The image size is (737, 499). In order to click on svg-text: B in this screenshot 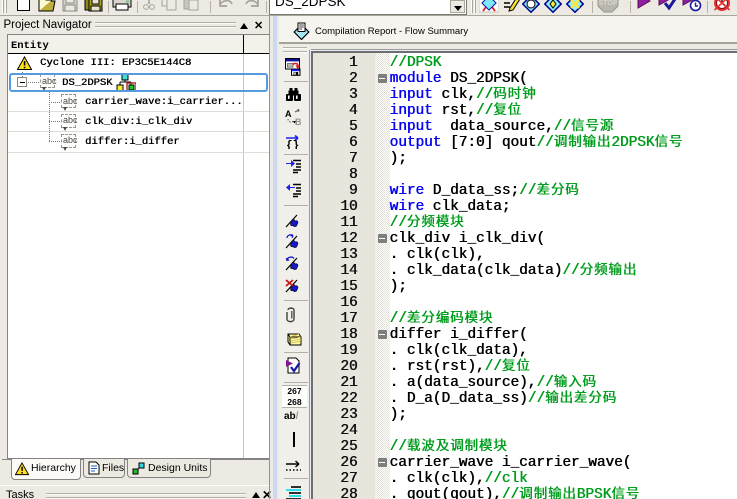, I will do `click(298, 121)`.